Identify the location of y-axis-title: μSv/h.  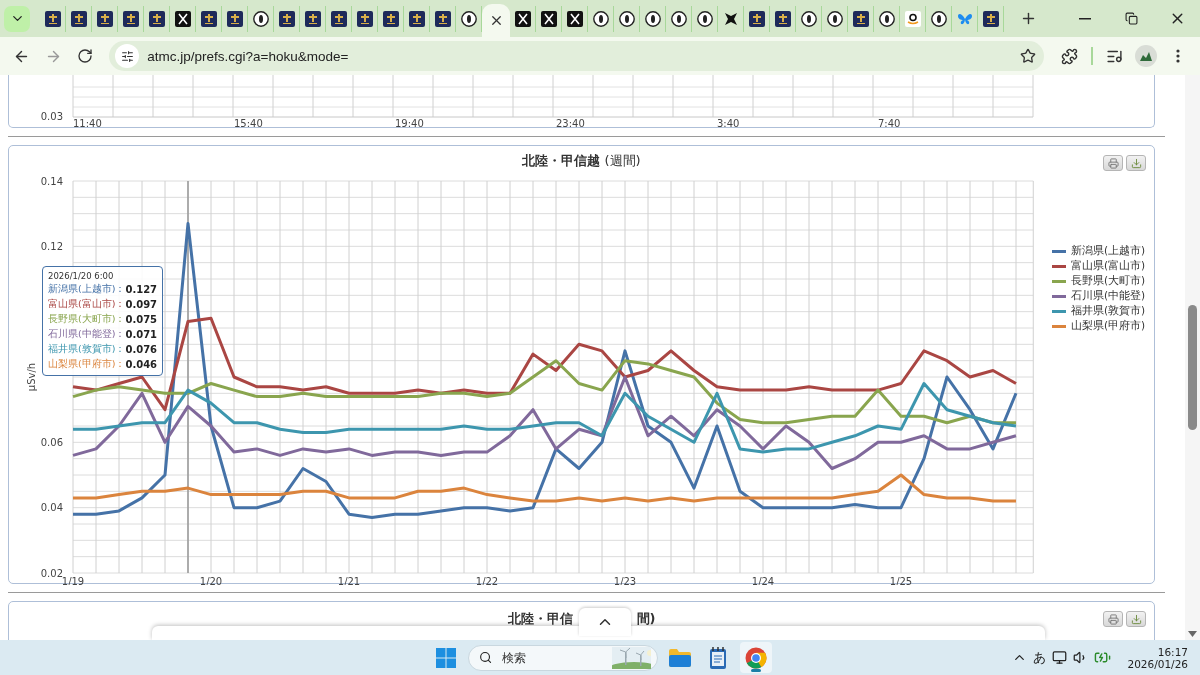
(31, 377).